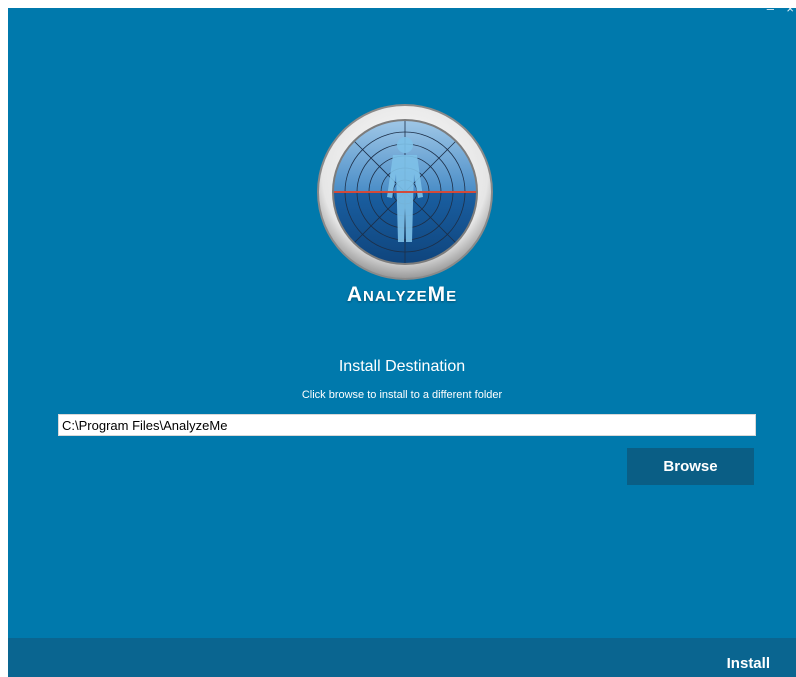  Describe the element at coordinates (402, 294) in the screenshot. I see `brand-wordmark: AnalyzeMe` at that location.